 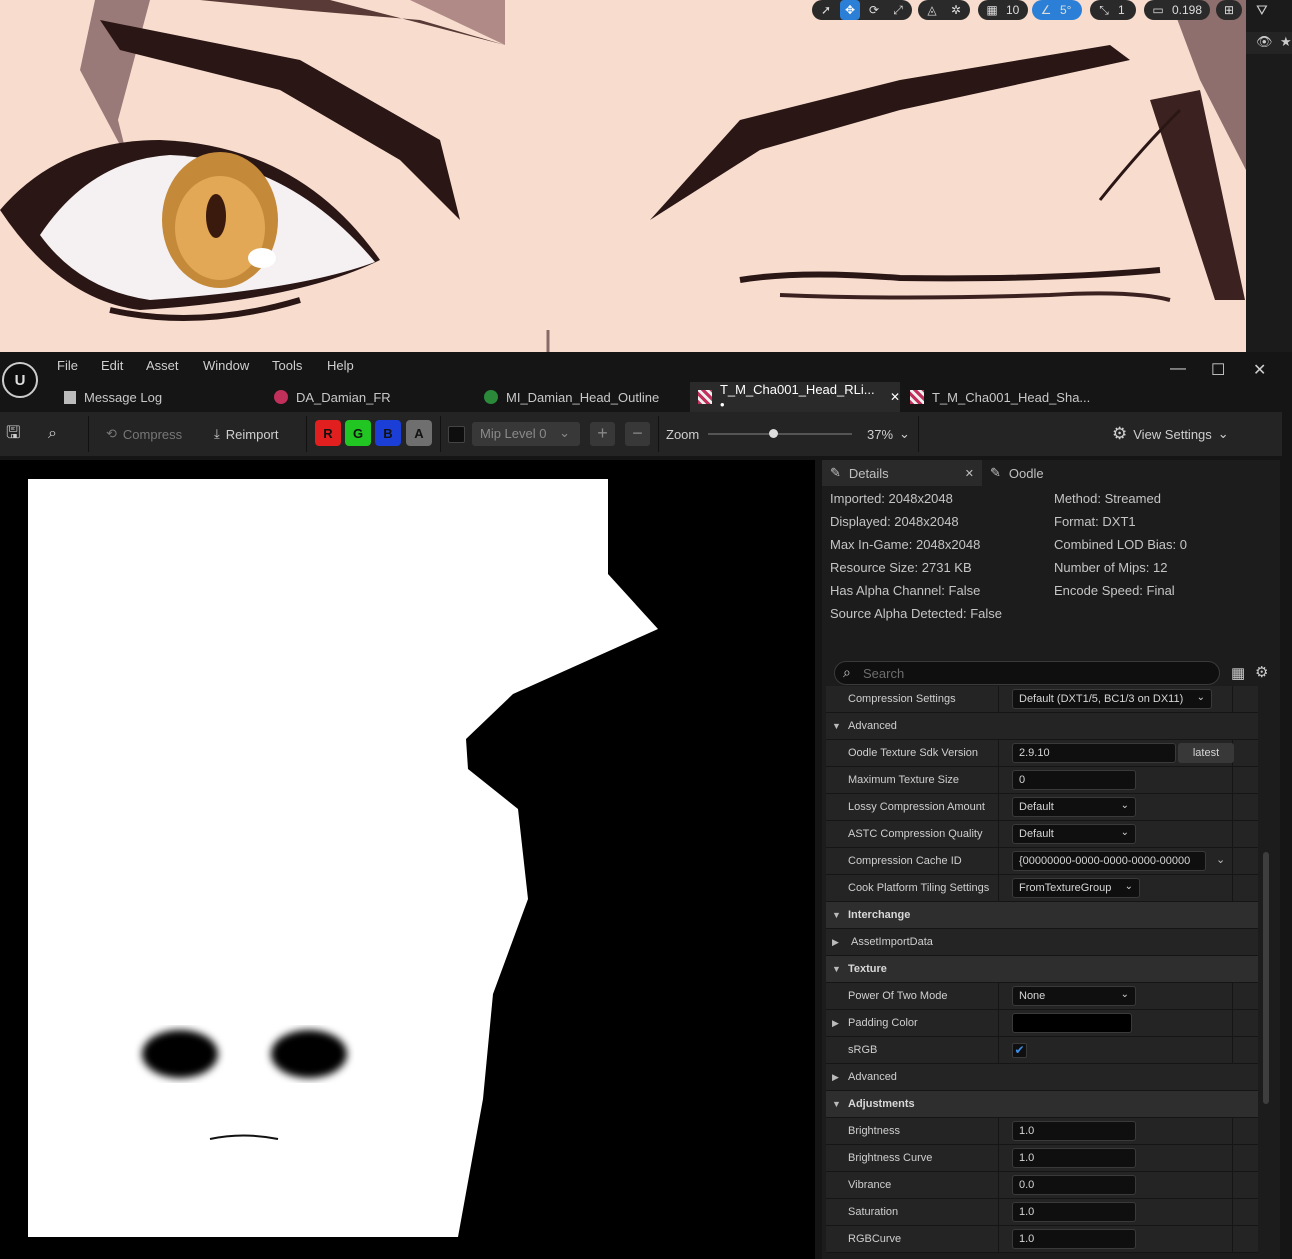 What do you see at coordinates (1113, 10) in the screenshot?
I see `scale-snap-control: ⤡ 1` at bounding box center [1113, 10].